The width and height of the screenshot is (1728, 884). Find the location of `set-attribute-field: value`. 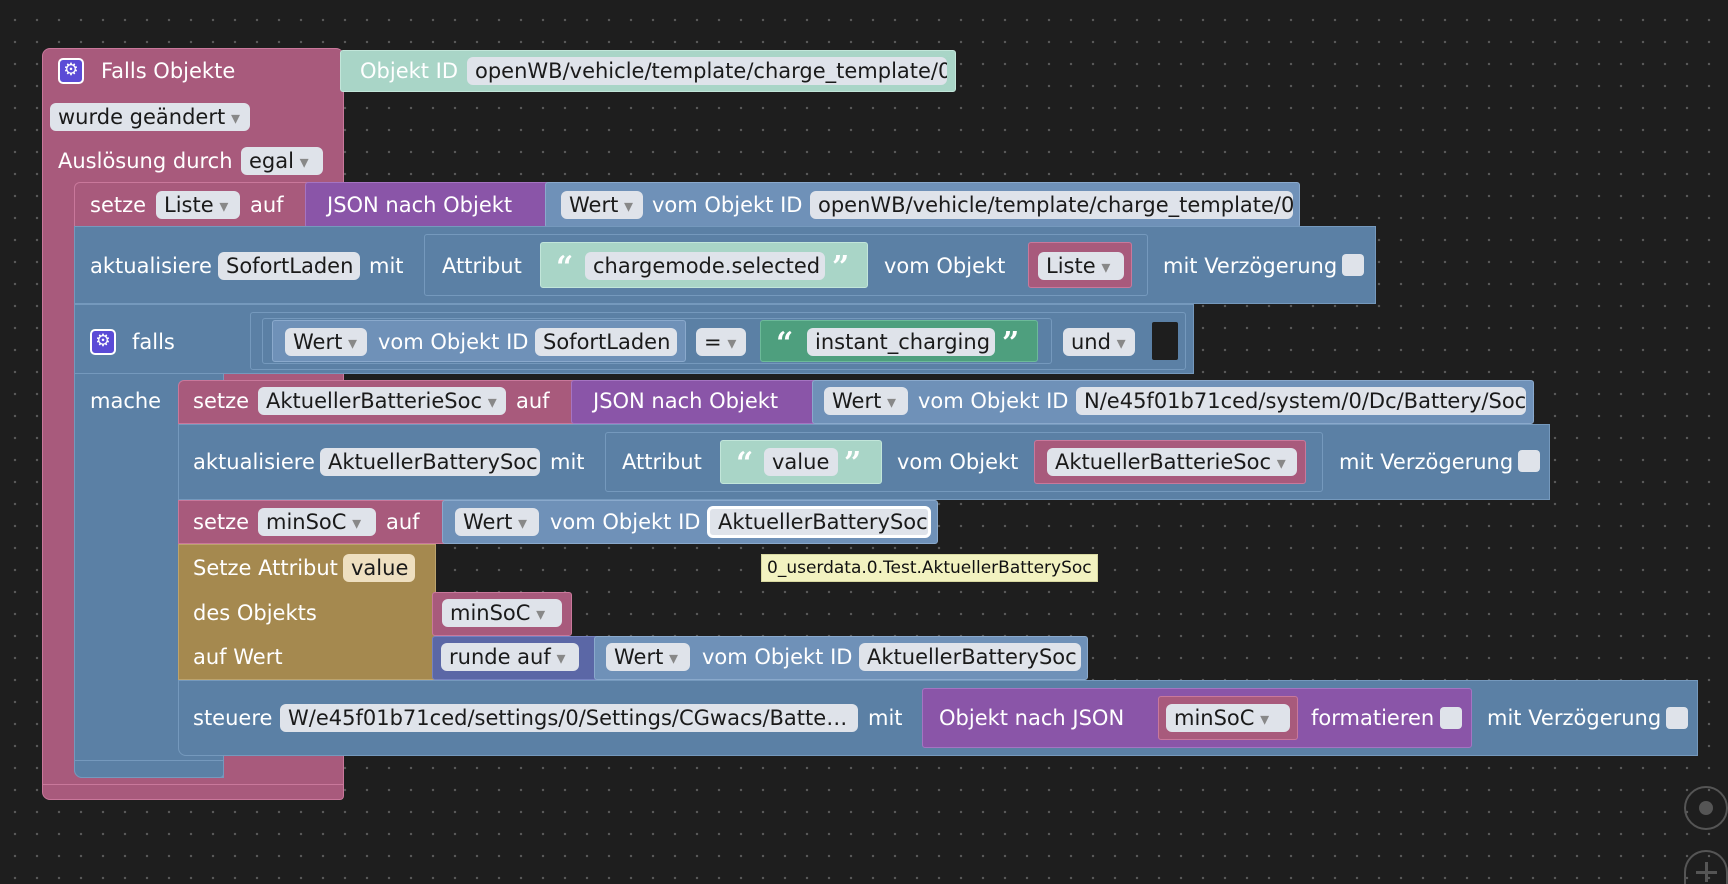

set-attribute-field: value is located at coordinates (379, 568).